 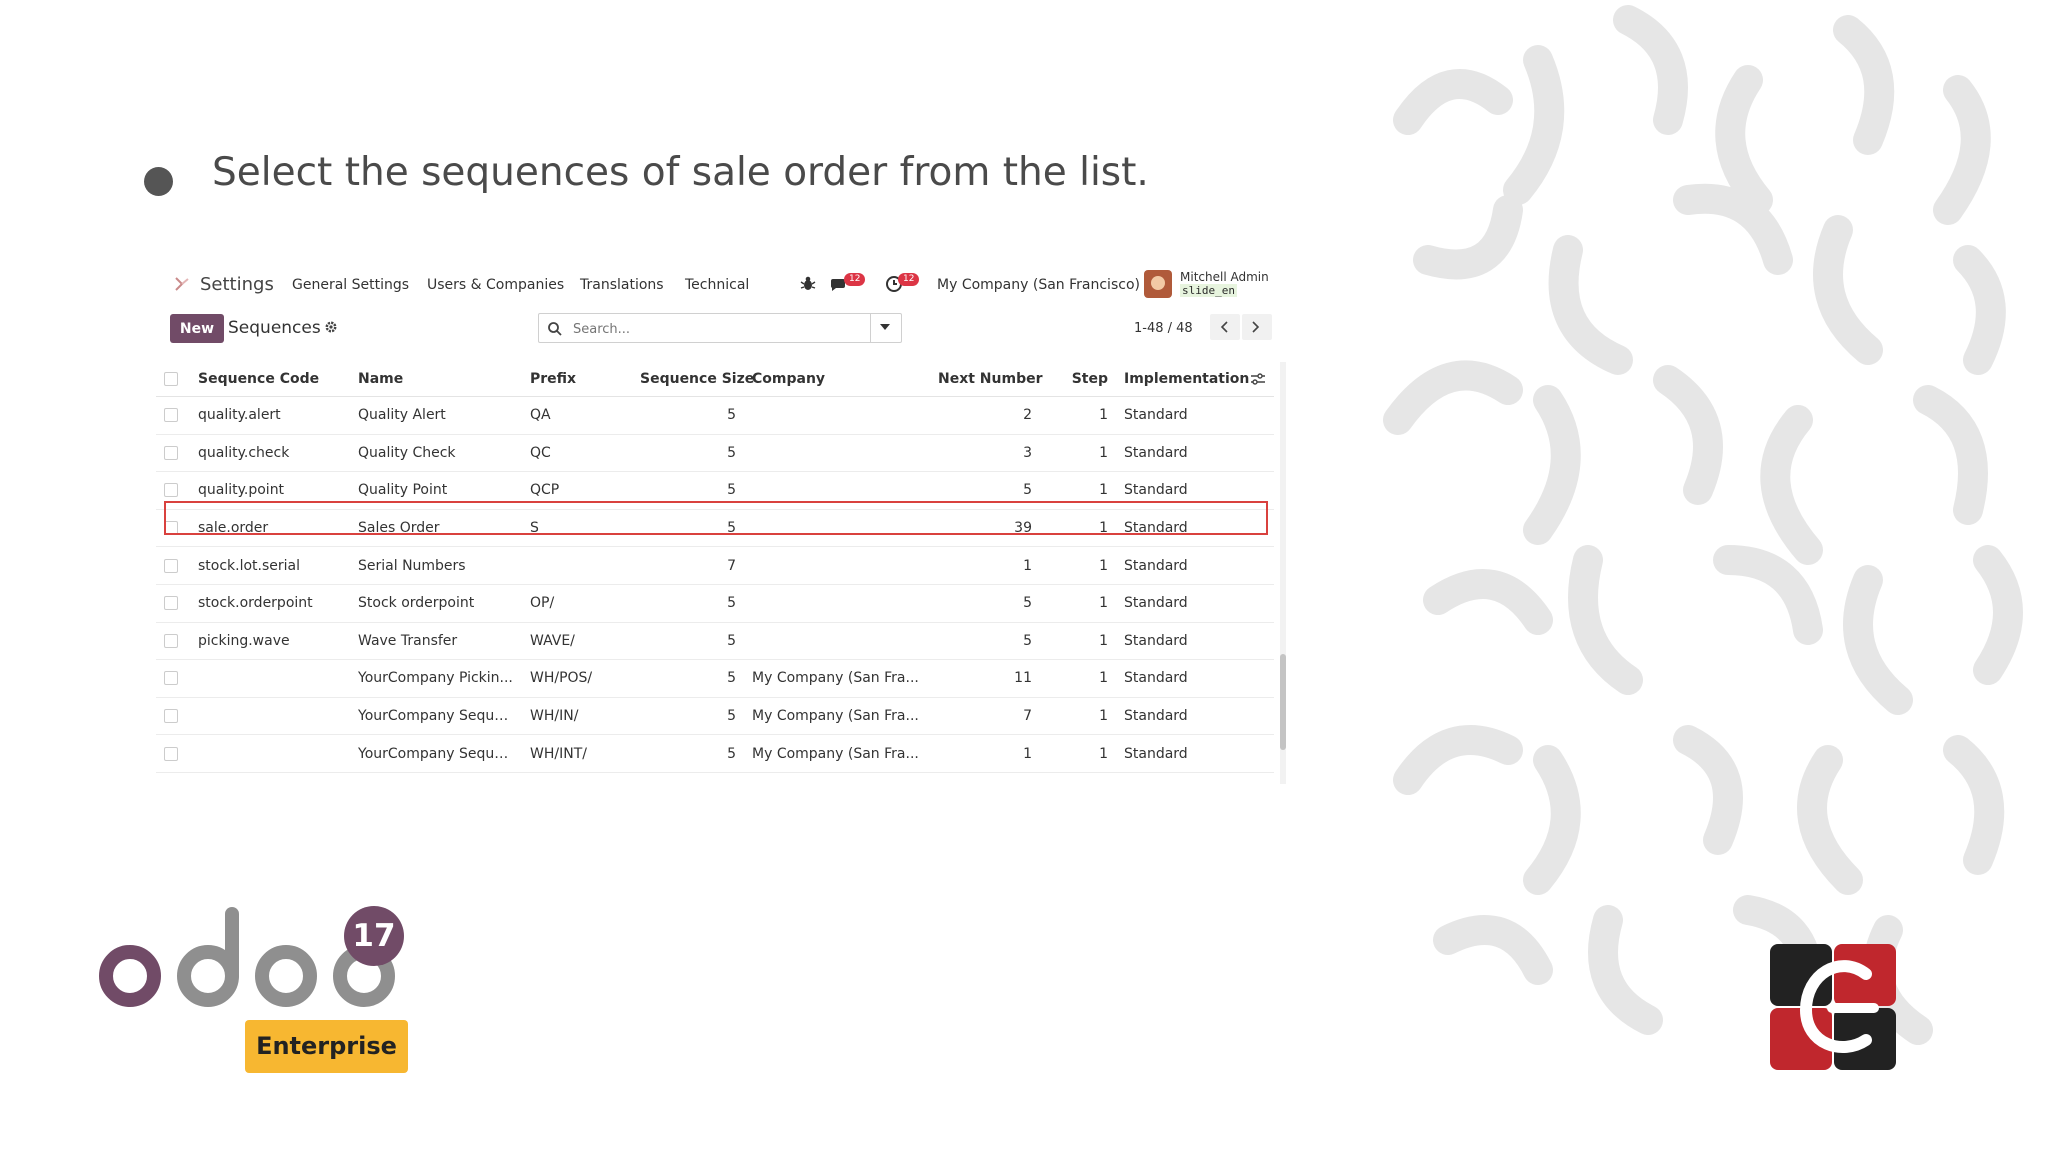 I want to click on cell-prefix: WH/INT/, so click(x=577, y=753).